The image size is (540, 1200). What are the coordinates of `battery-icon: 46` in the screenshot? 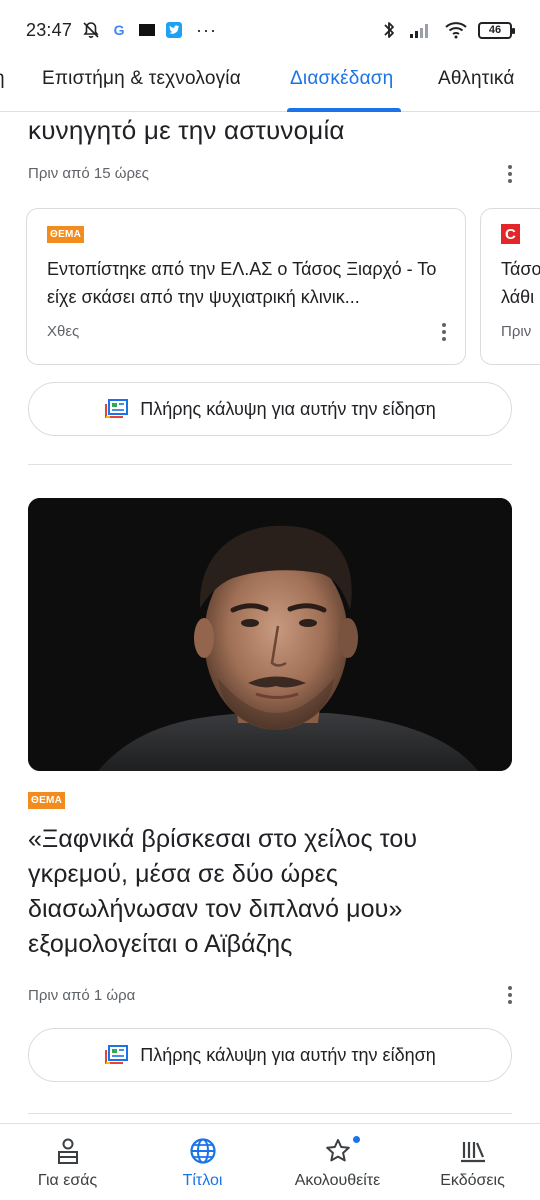 It's located at (496, 30).